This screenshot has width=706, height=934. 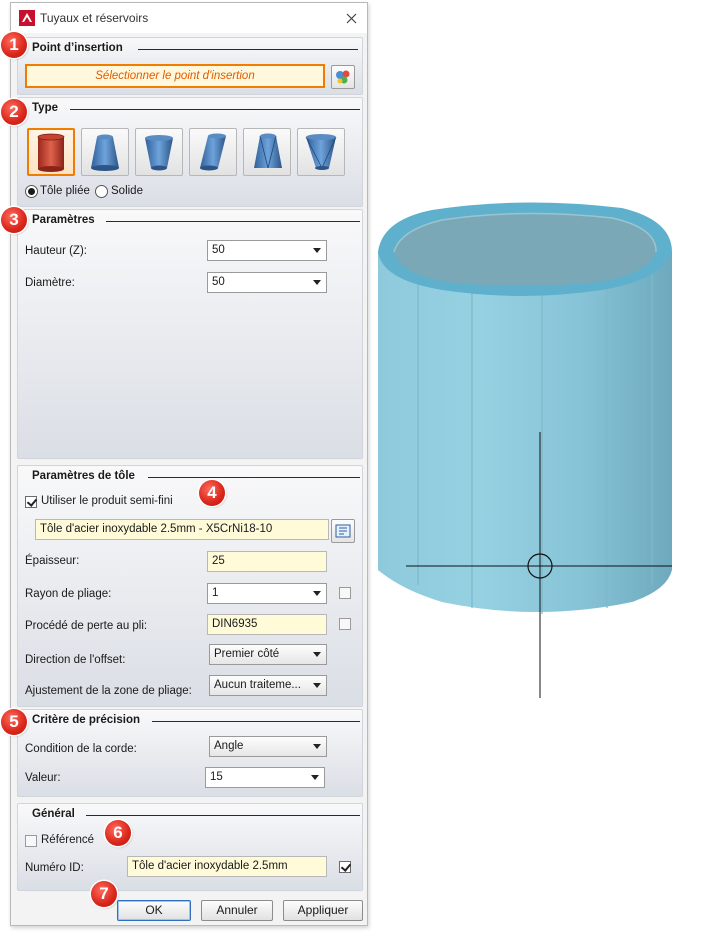 I want to click on rayon-combo: 1, so click(x=267, y=593).